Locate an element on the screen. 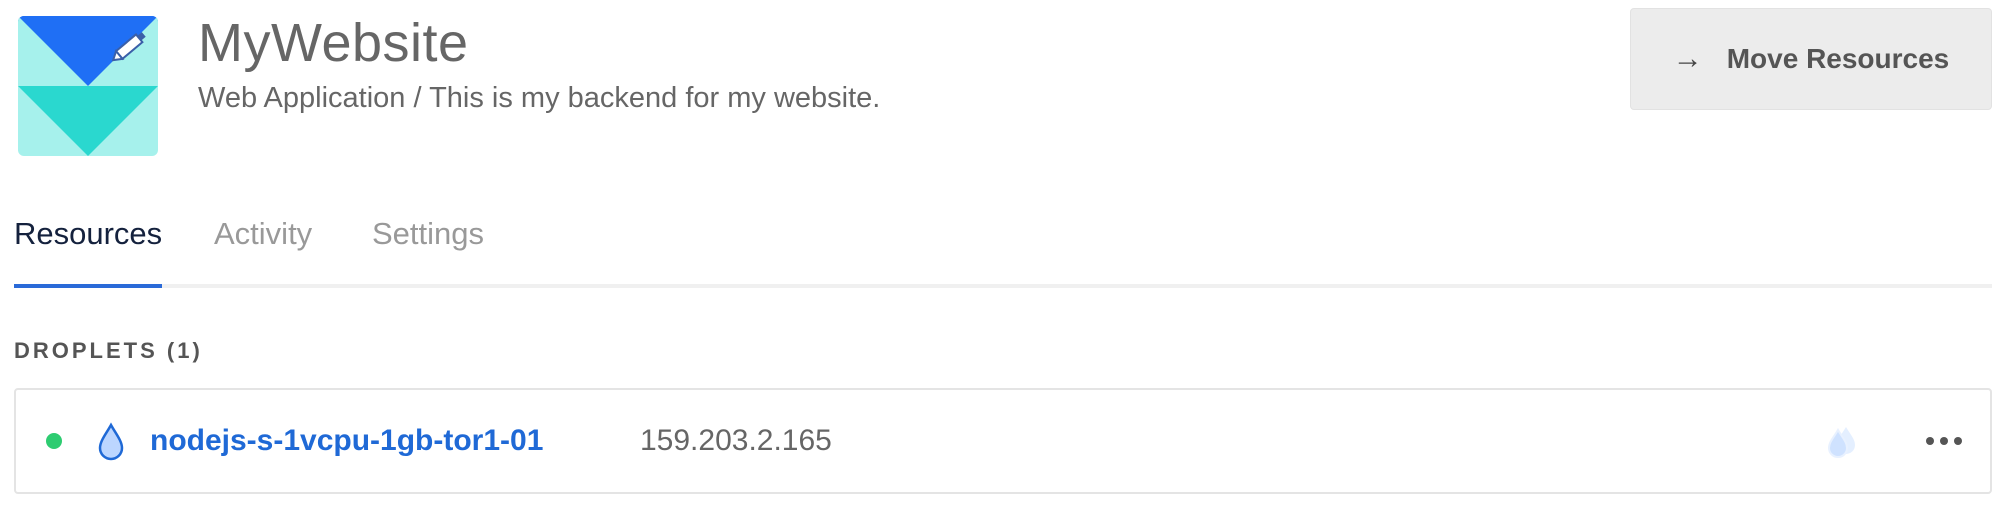  tab-activity: Activity is located at coordinates (263, 234).